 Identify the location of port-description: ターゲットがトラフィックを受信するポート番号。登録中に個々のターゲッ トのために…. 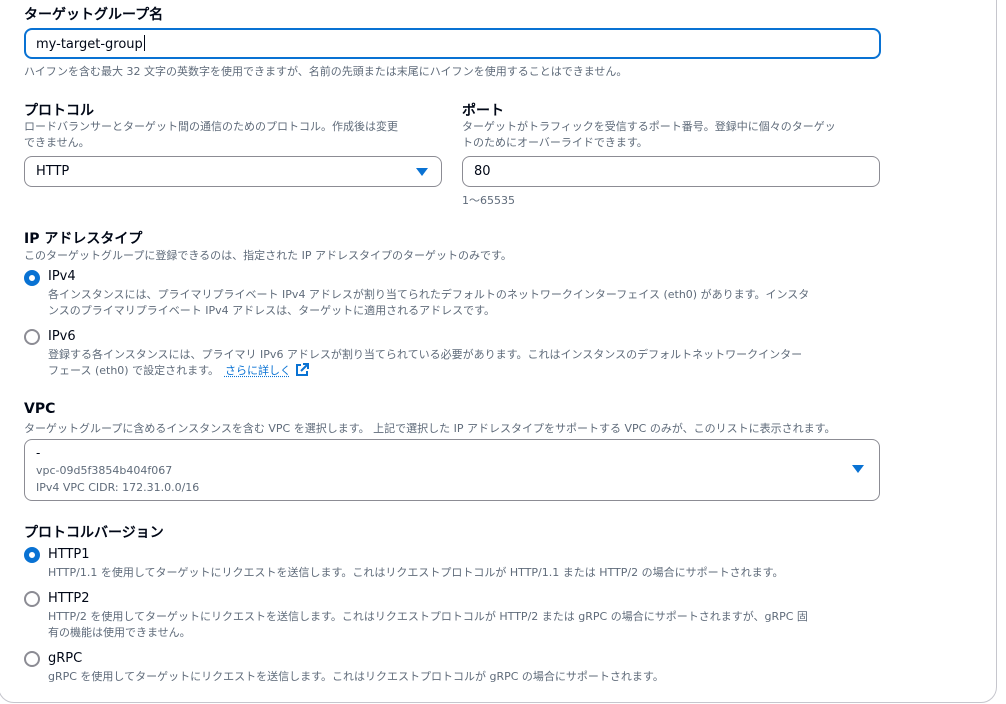
(649, 134).